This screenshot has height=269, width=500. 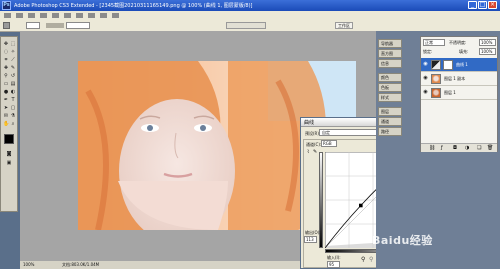 I want to click on panel-button-swatches: 色板, so click(x=390, y=87).